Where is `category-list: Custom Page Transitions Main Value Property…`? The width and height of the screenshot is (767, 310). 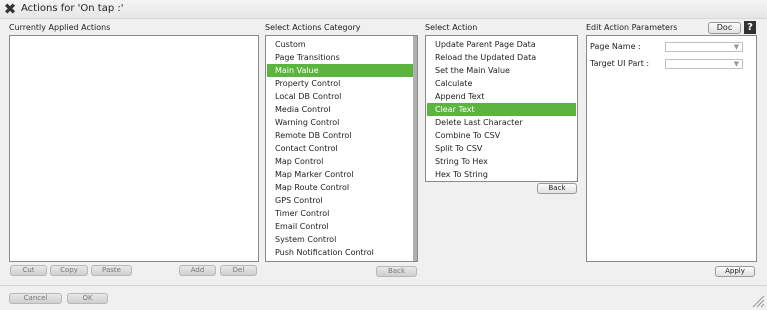 category-list: Custom Page Transitions Main Value Property… is located at coordinates (341, 148).